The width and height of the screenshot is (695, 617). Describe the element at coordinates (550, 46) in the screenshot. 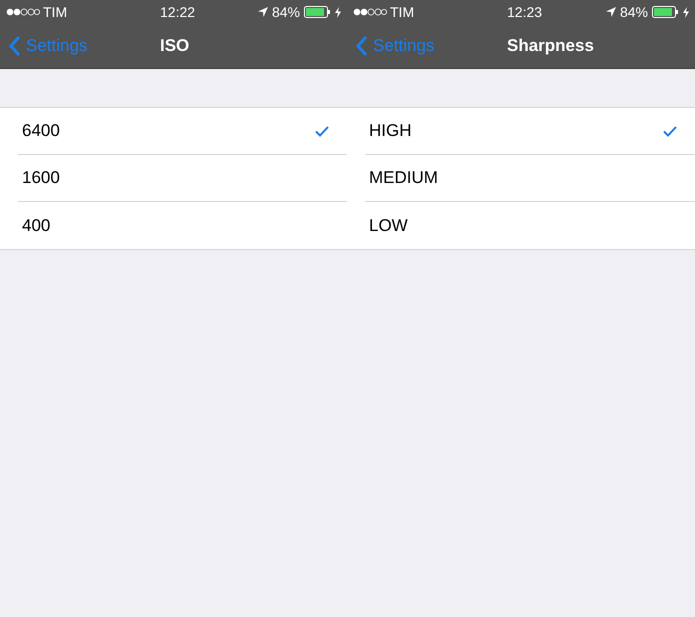

I see `nav-title: Sharpness` at that location.